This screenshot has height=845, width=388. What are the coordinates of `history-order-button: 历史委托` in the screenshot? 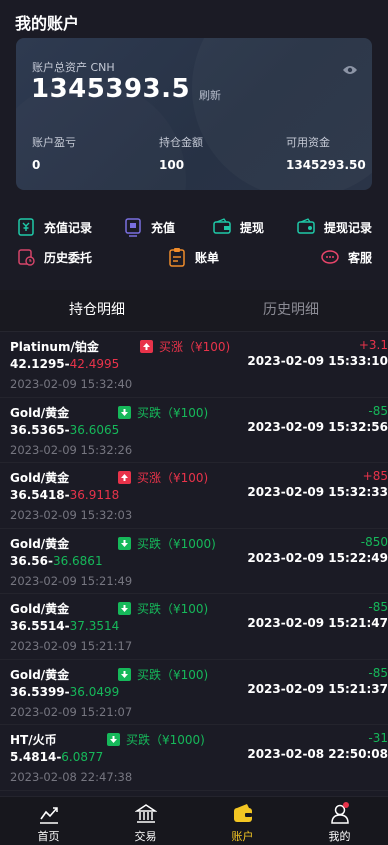 It's located at (54, 257).